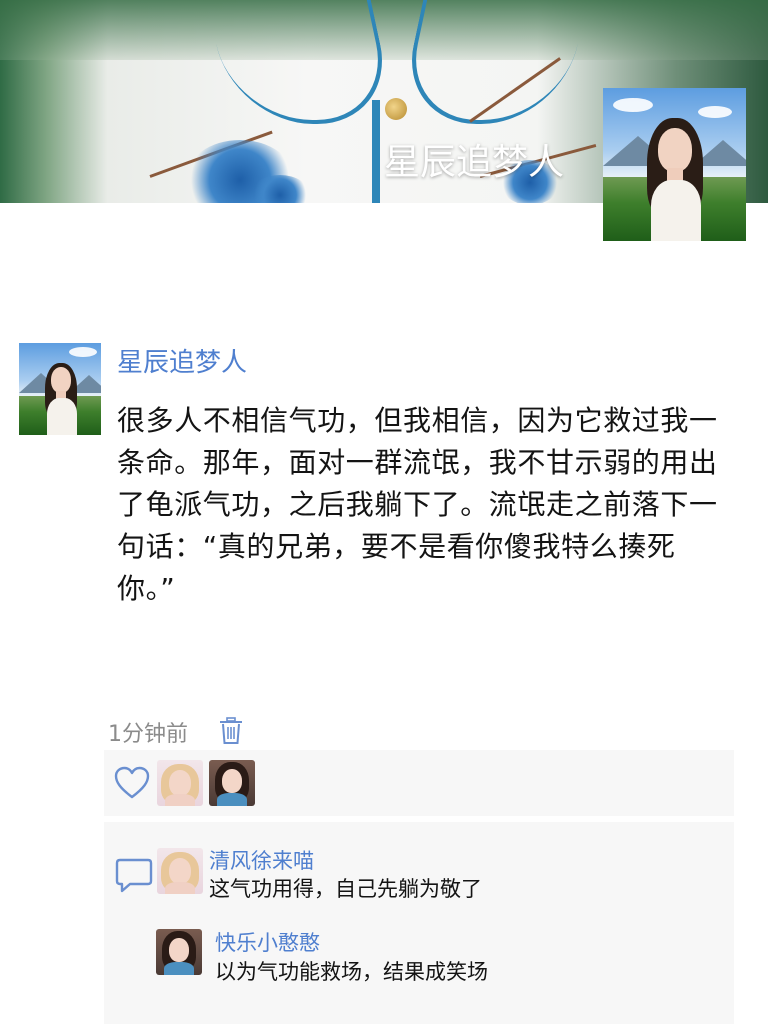 The image size is (768, 1024). What do you see at coordinates (674, 164) in the screenshot?
I see `profile-avatar` at bounding box center [674, 164].